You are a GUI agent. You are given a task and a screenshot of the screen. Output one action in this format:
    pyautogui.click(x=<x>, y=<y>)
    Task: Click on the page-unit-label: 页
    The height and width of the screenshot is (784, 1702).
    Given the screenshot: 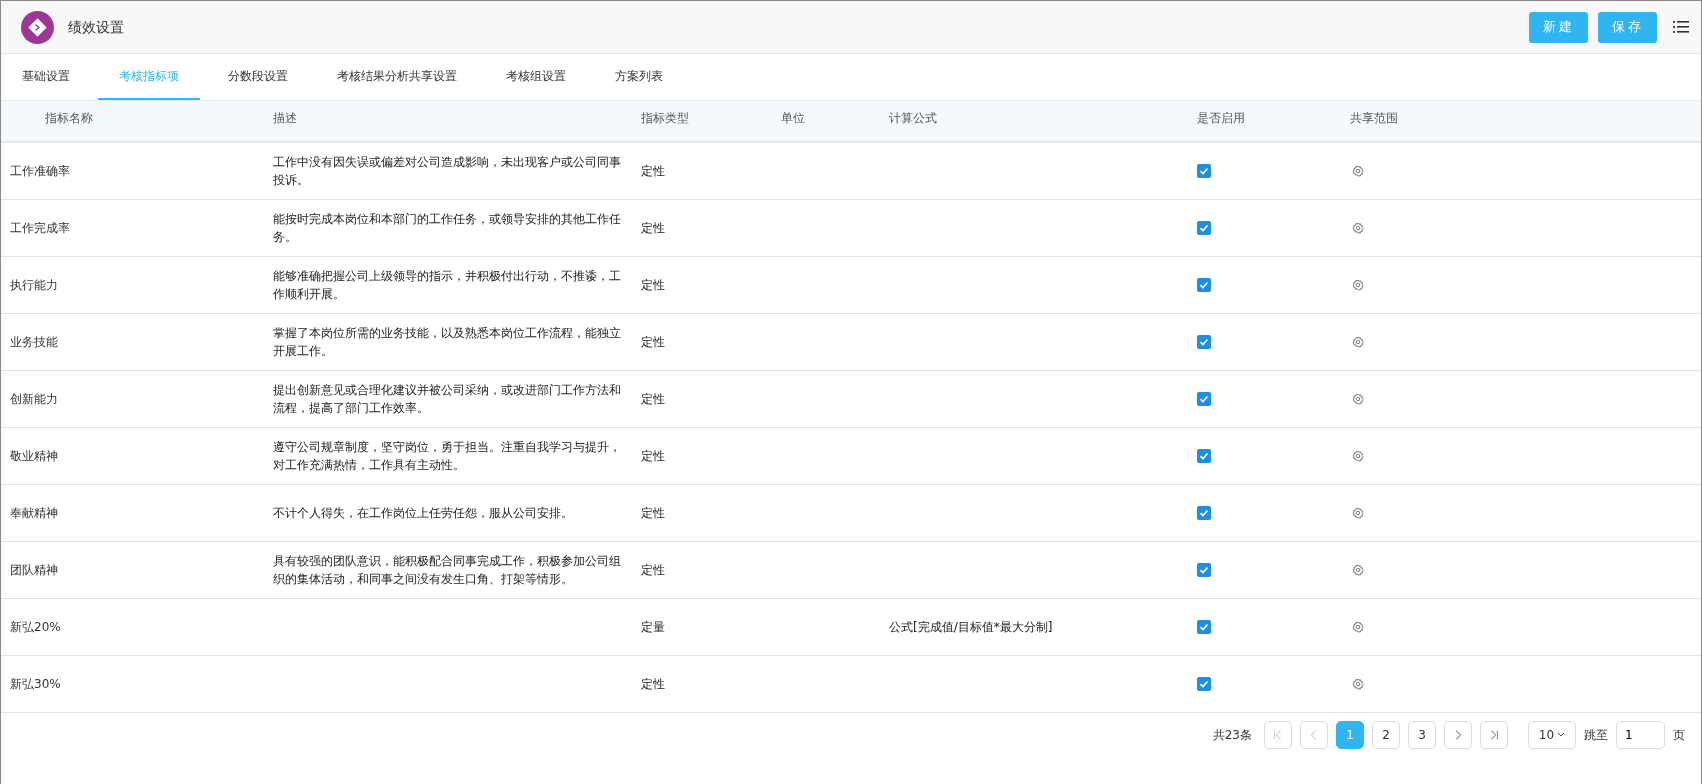 What is the action you would take?
    pyautogui.click(x=1679, y=735)
    